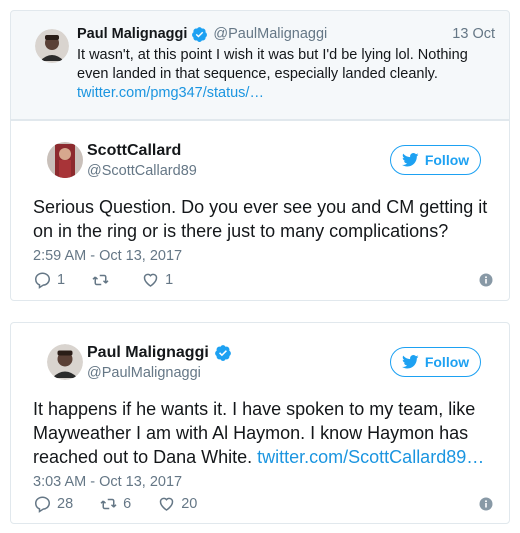  I want to click on tweet-date: 3:03 AM - Oct 13, 2017, so click(264, 482).